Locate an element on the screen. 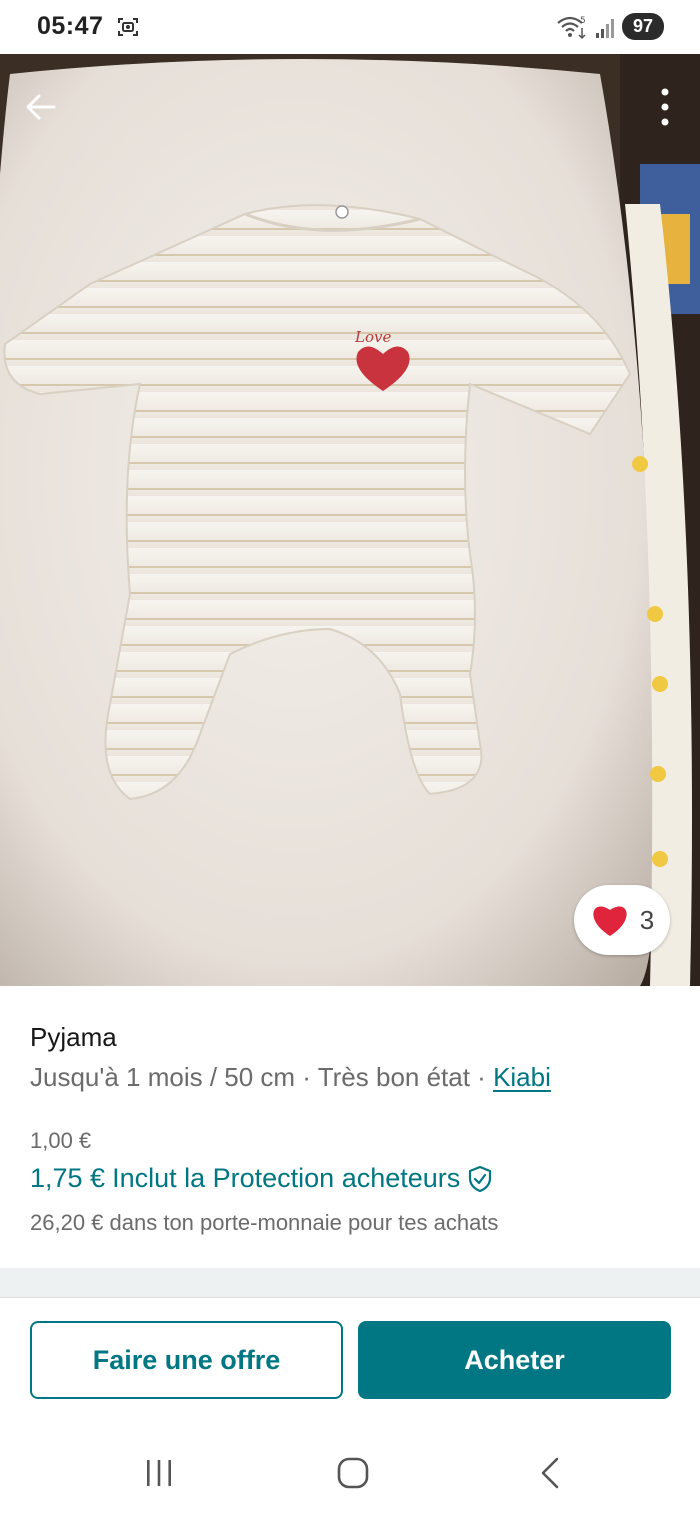 The width and height of the screenshot is (700, 1517). system-nav-bar is located at coordinates (350, 1468).